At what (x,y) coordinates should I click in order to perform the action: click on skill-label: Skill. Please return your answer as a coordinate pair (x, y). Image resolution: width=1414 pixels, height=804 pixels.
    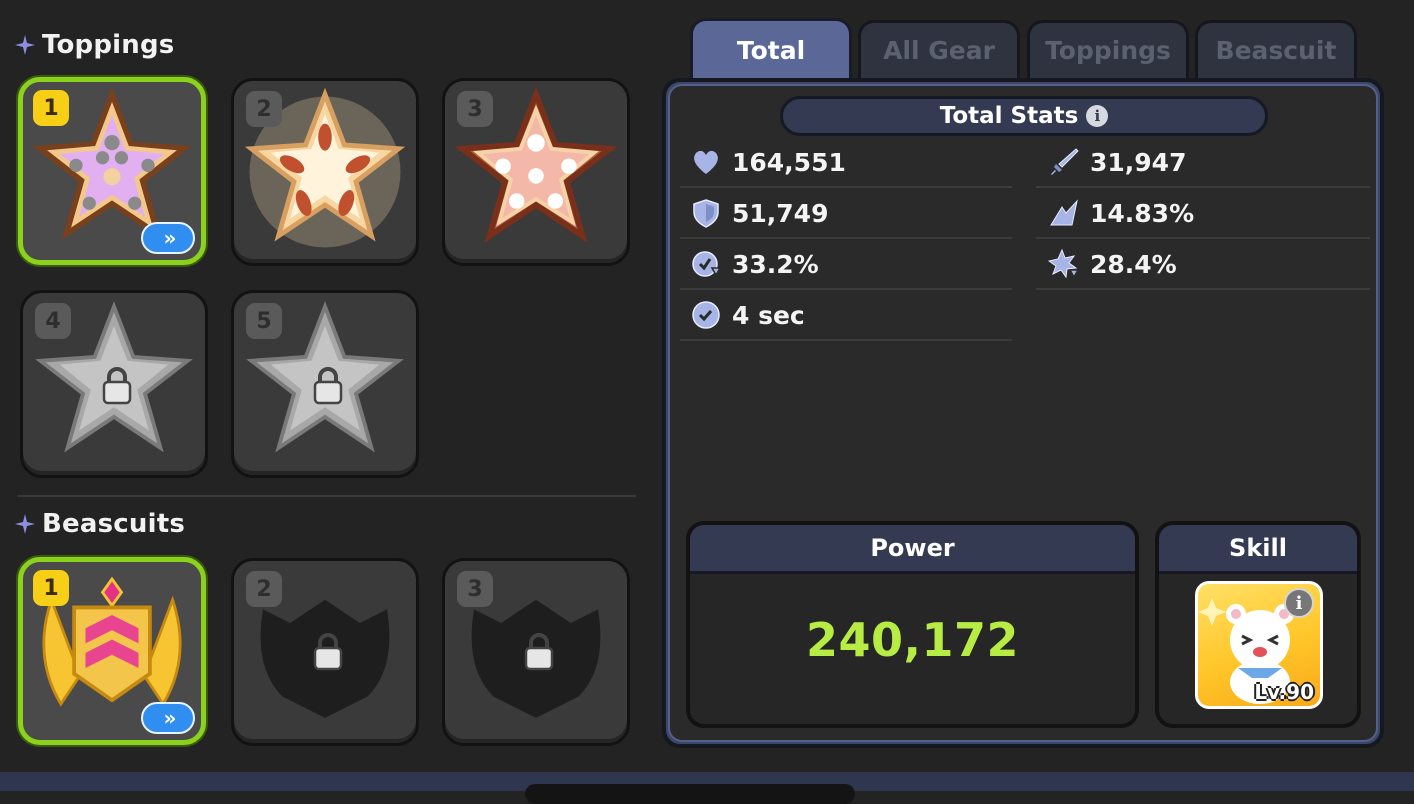
    Looking at the image, I should click on (1258, 549).